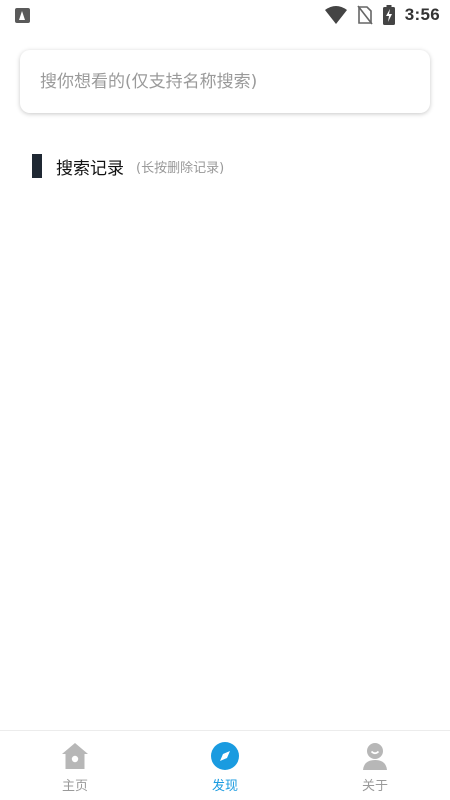 This screenshot has width=450, height=800. I want to click on nav-label-discover: 发现, so click(224, 786).